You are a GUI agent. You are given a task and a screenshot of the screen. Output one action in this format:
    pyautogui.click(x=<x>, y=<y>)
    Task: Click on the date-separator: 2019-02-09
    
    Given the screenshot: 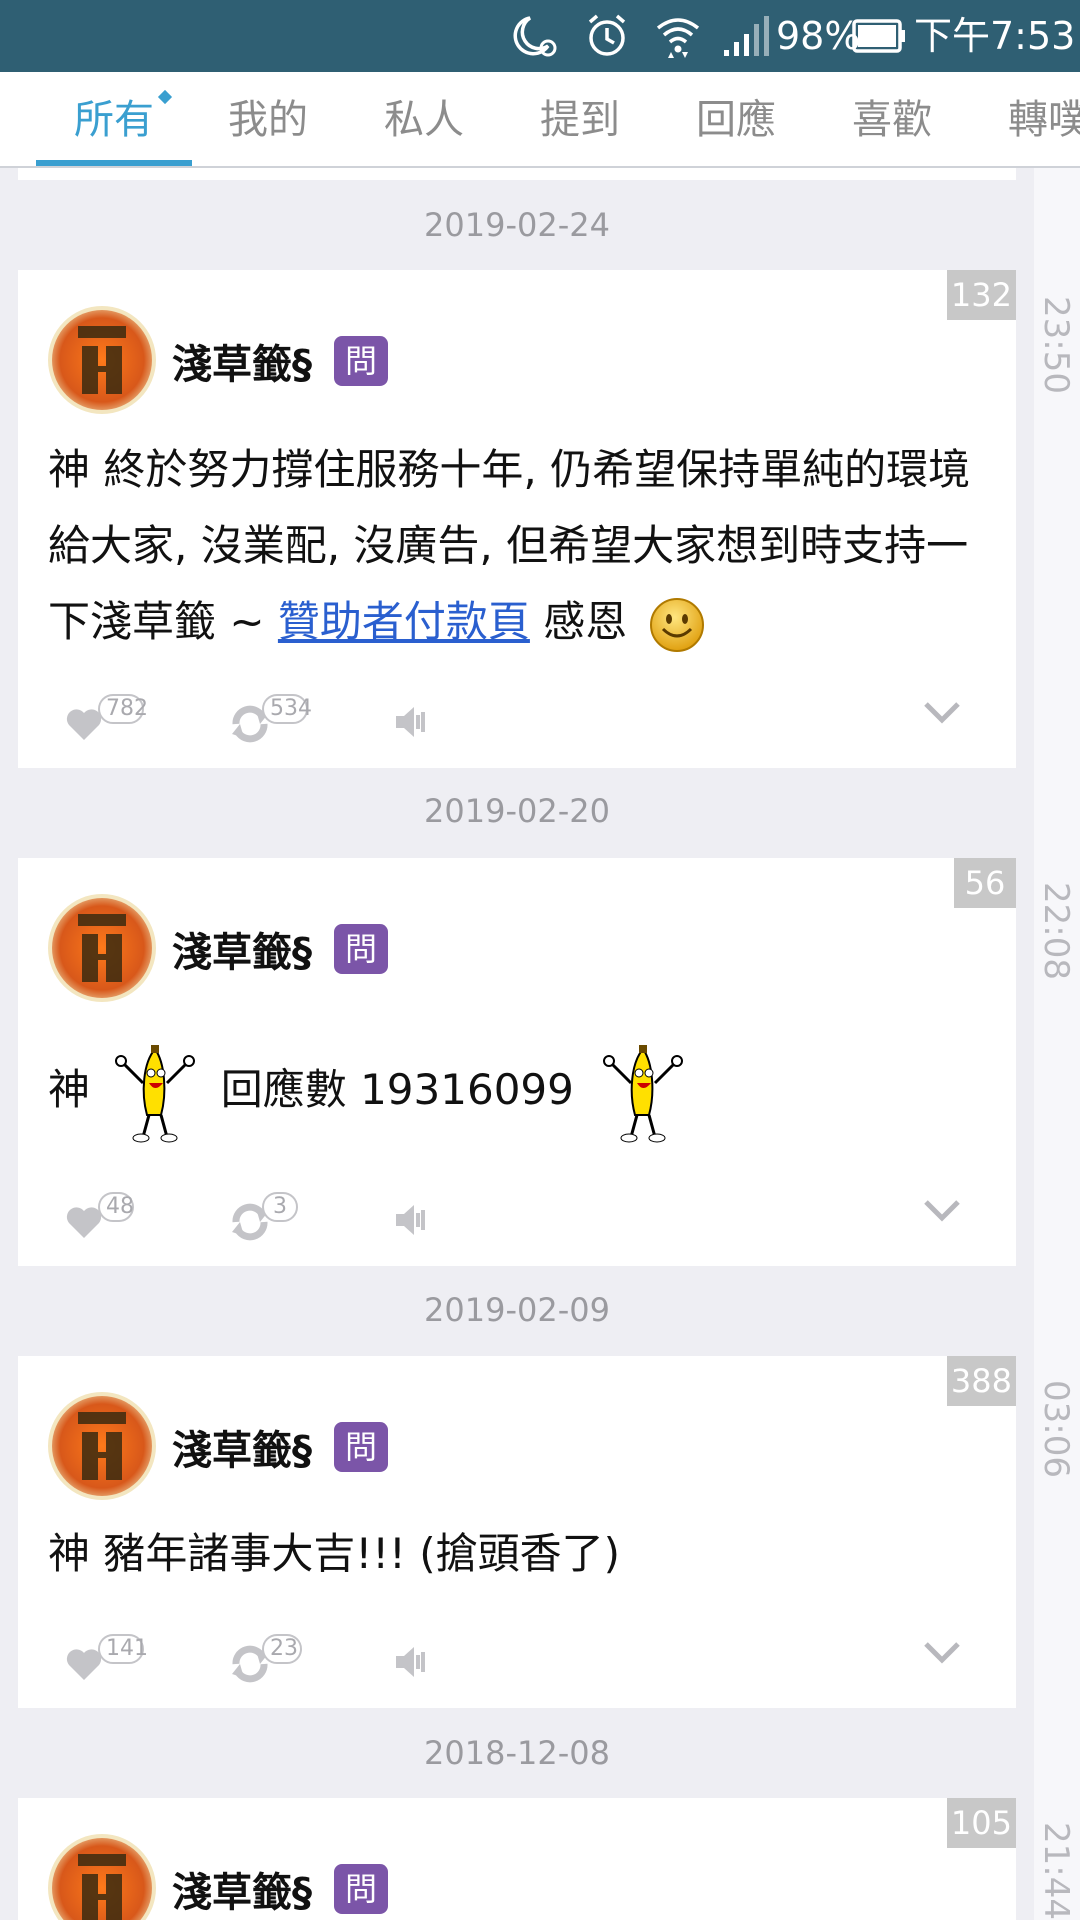 What is the action you would take?
    pyautogui.click(x=517, y=1310)
    